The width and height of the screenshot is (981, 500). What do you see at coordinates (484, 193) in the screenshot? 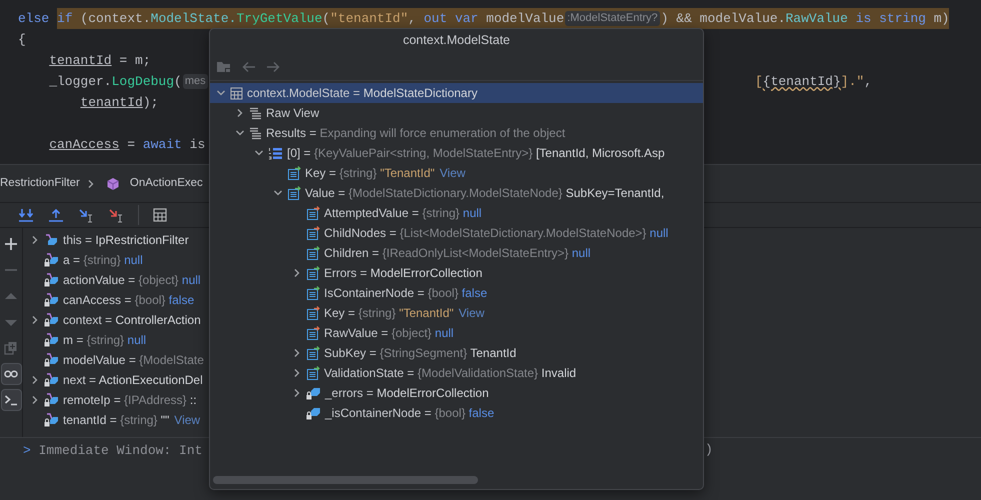
I see `variable-text: Value = {ModelStateDictionary.ModelStateNode} SubKey=TenantId,` at bounding box center [484, 193].